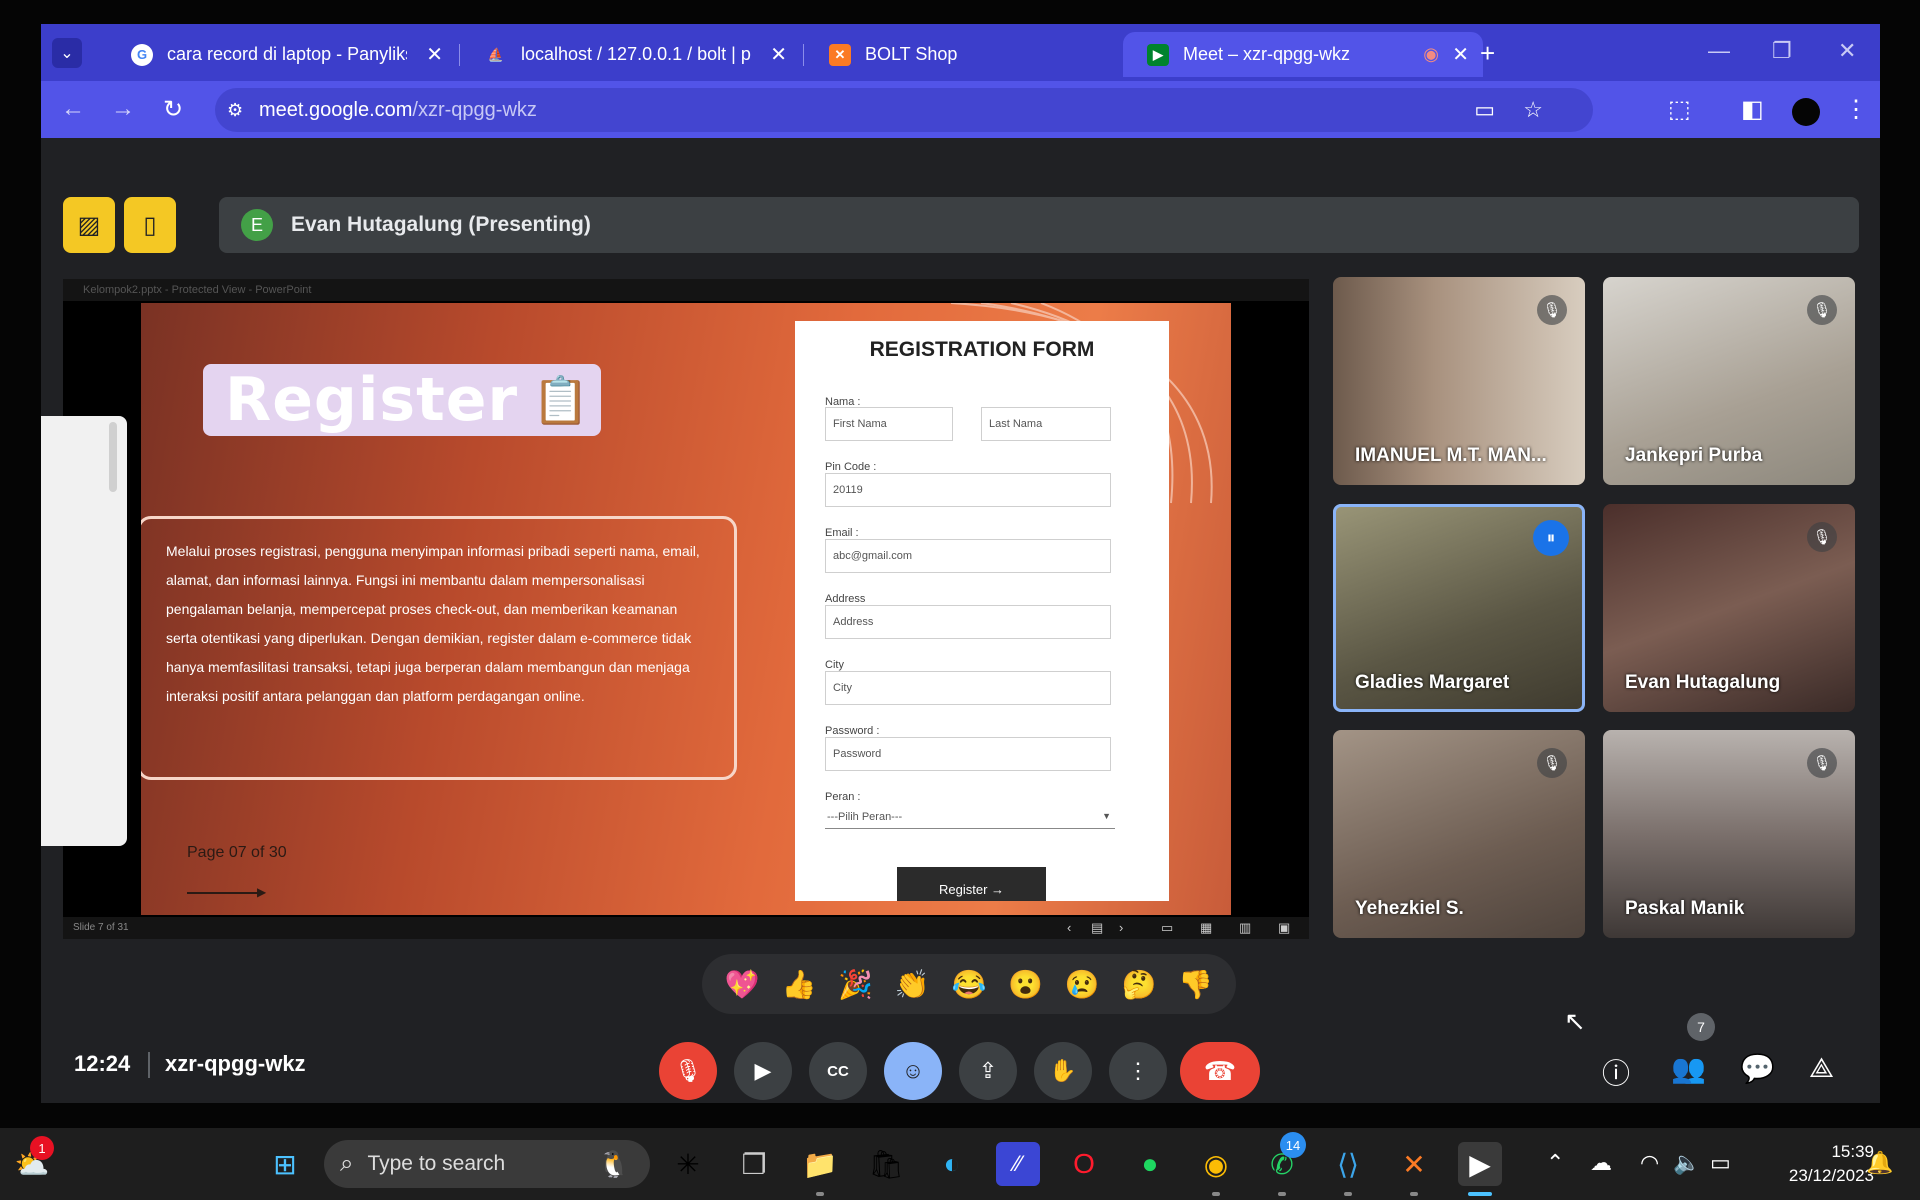 The image size is (1920, 1200). I want to click on reaction-thinking: 🤔, so click(1138, 984).